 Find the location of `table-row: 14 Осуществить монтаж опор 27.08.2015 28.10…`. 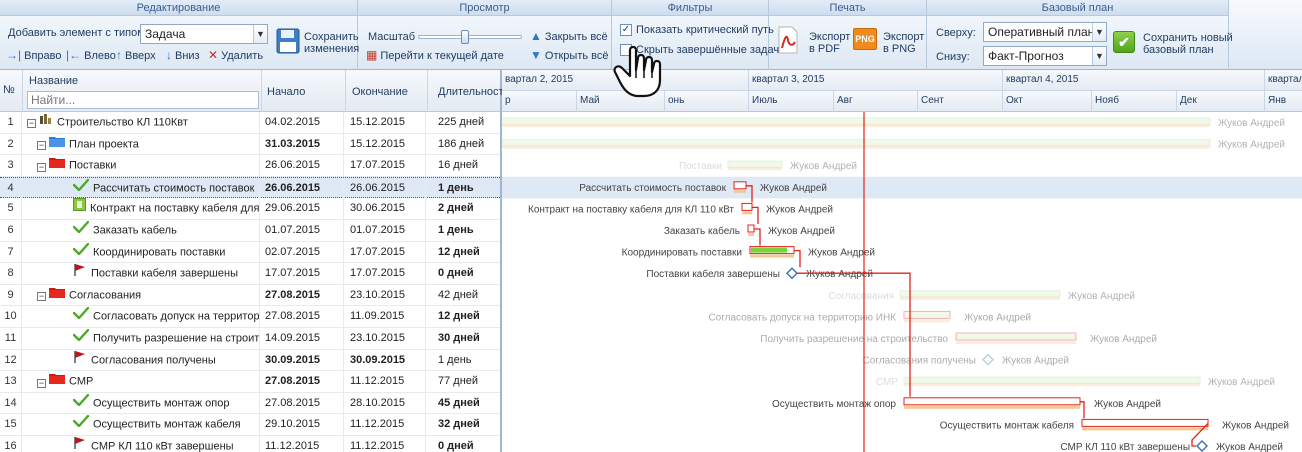

table-row: 14 Осуществить монтаж опор 27.08.2015 28.10… is located at coordinates (250, 403).